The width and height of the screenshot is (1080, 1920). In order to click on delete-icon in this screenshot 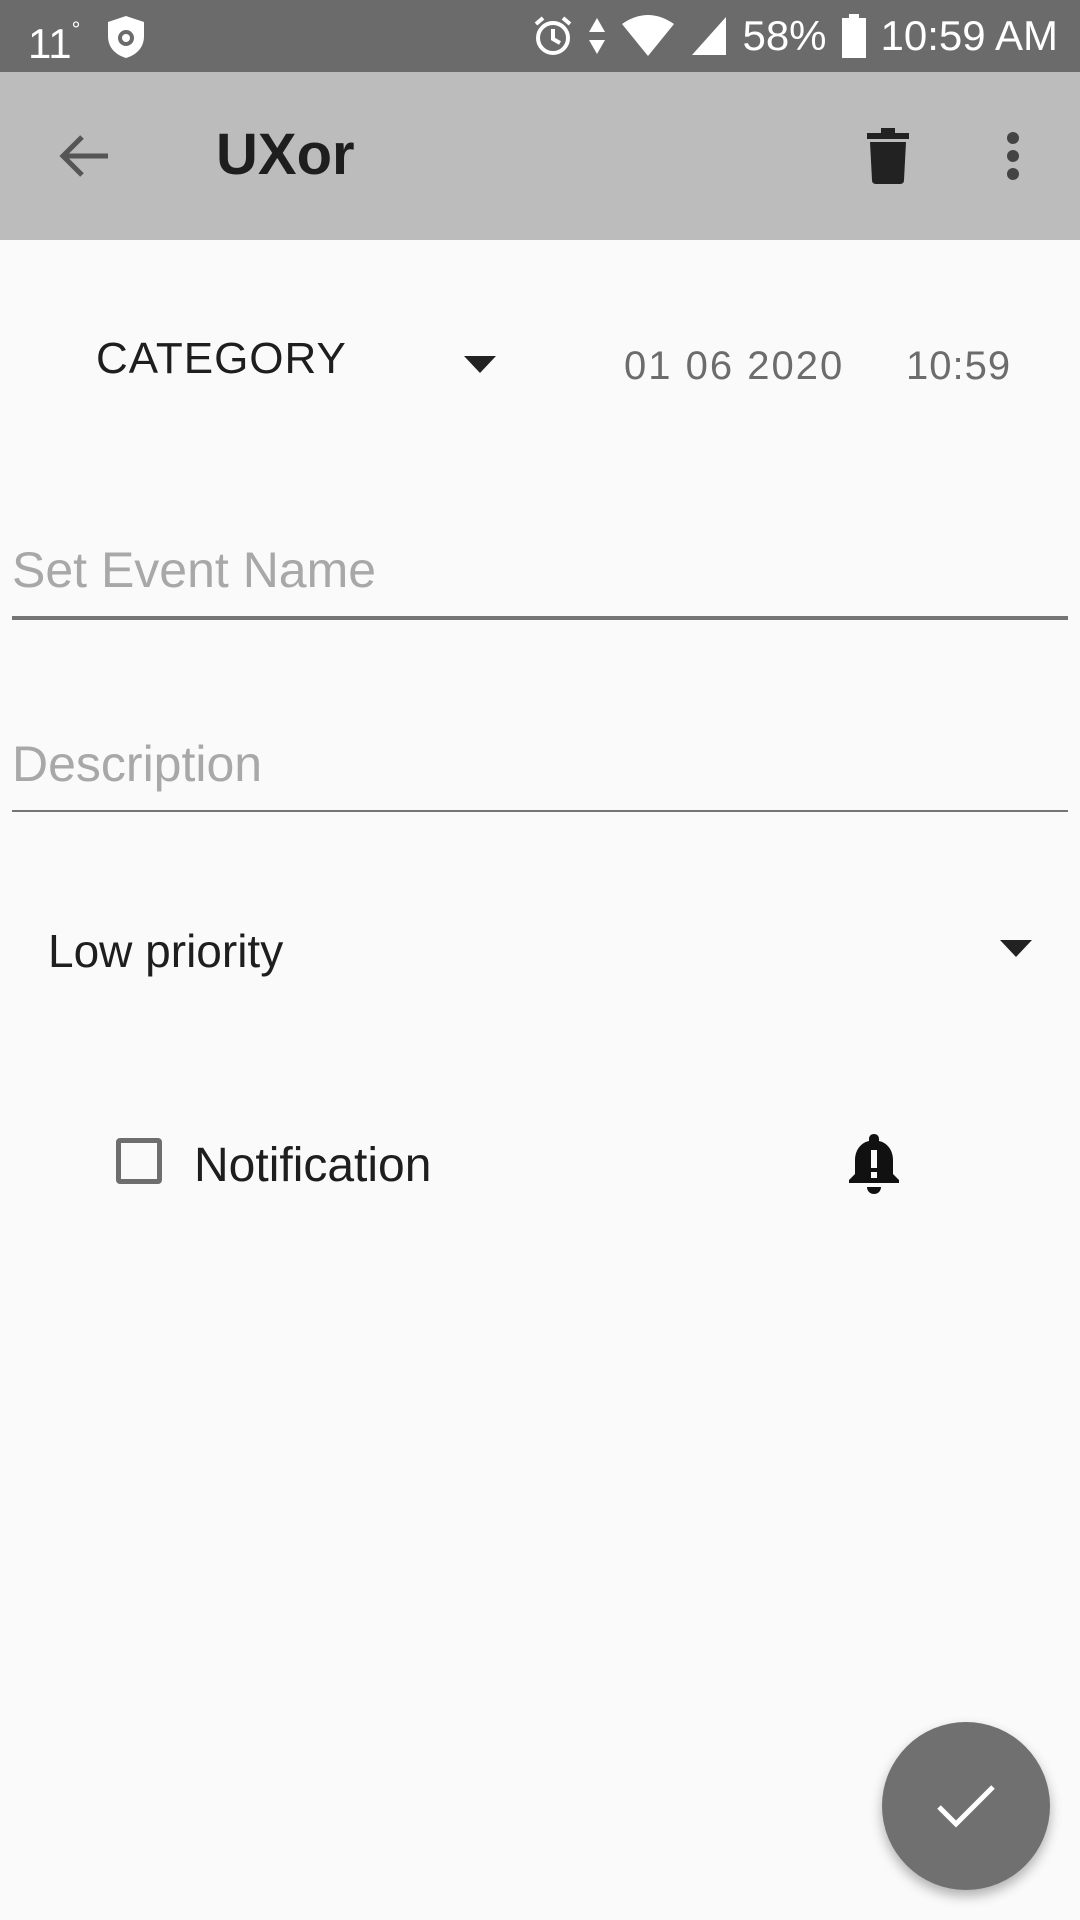, I will do `click(888, 156)`.